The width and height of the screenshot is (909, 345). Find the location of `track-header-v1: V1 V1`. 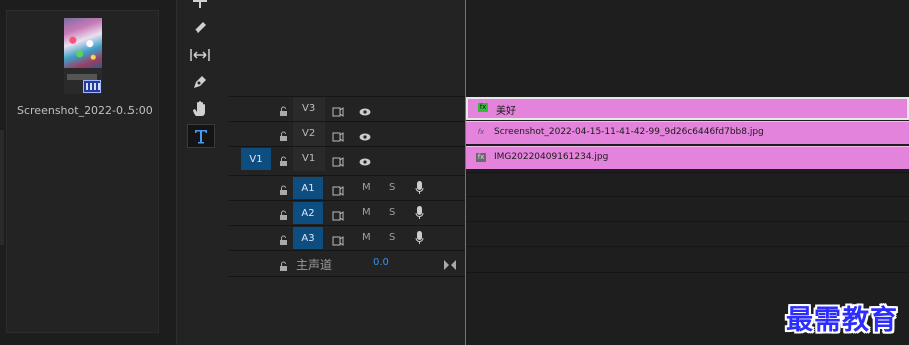

track-header-v1: V1 V1 is located at coordinates (347, 158).